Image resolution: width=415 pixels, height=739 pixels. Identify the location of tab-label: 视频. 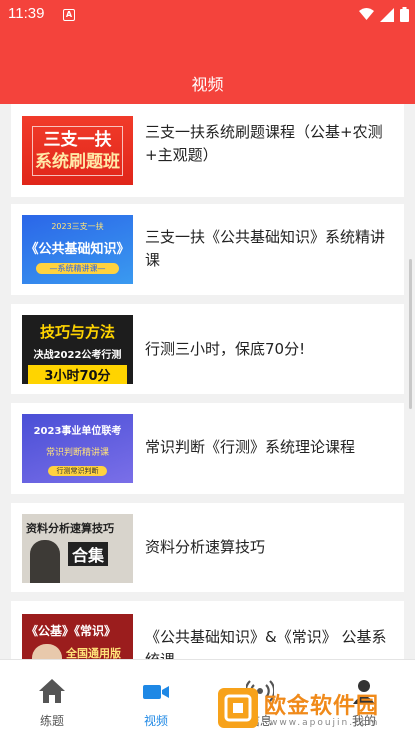
(155, 721).